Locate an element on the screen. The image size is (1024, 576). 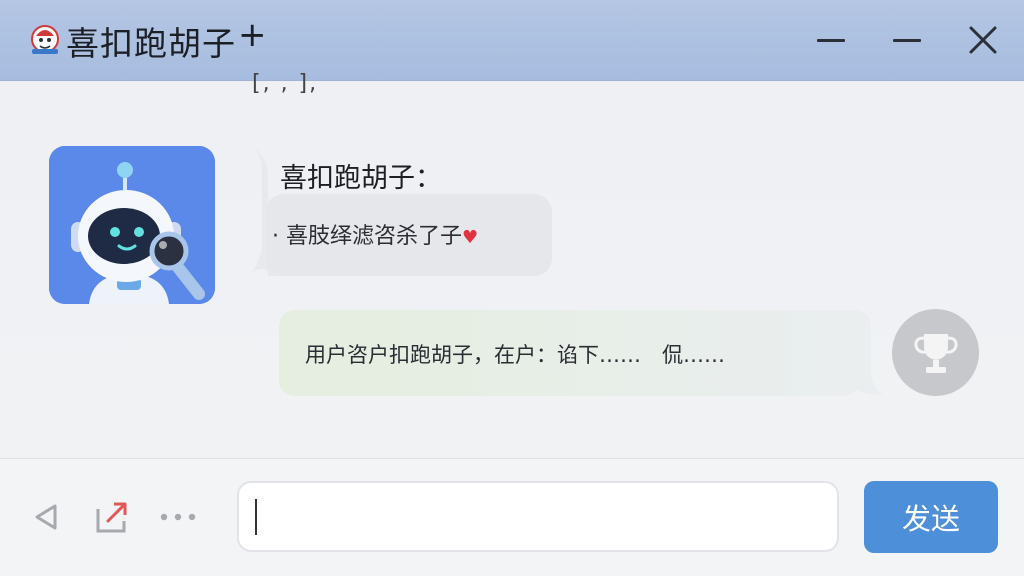
close-icon is located at coordinates (983, 40).